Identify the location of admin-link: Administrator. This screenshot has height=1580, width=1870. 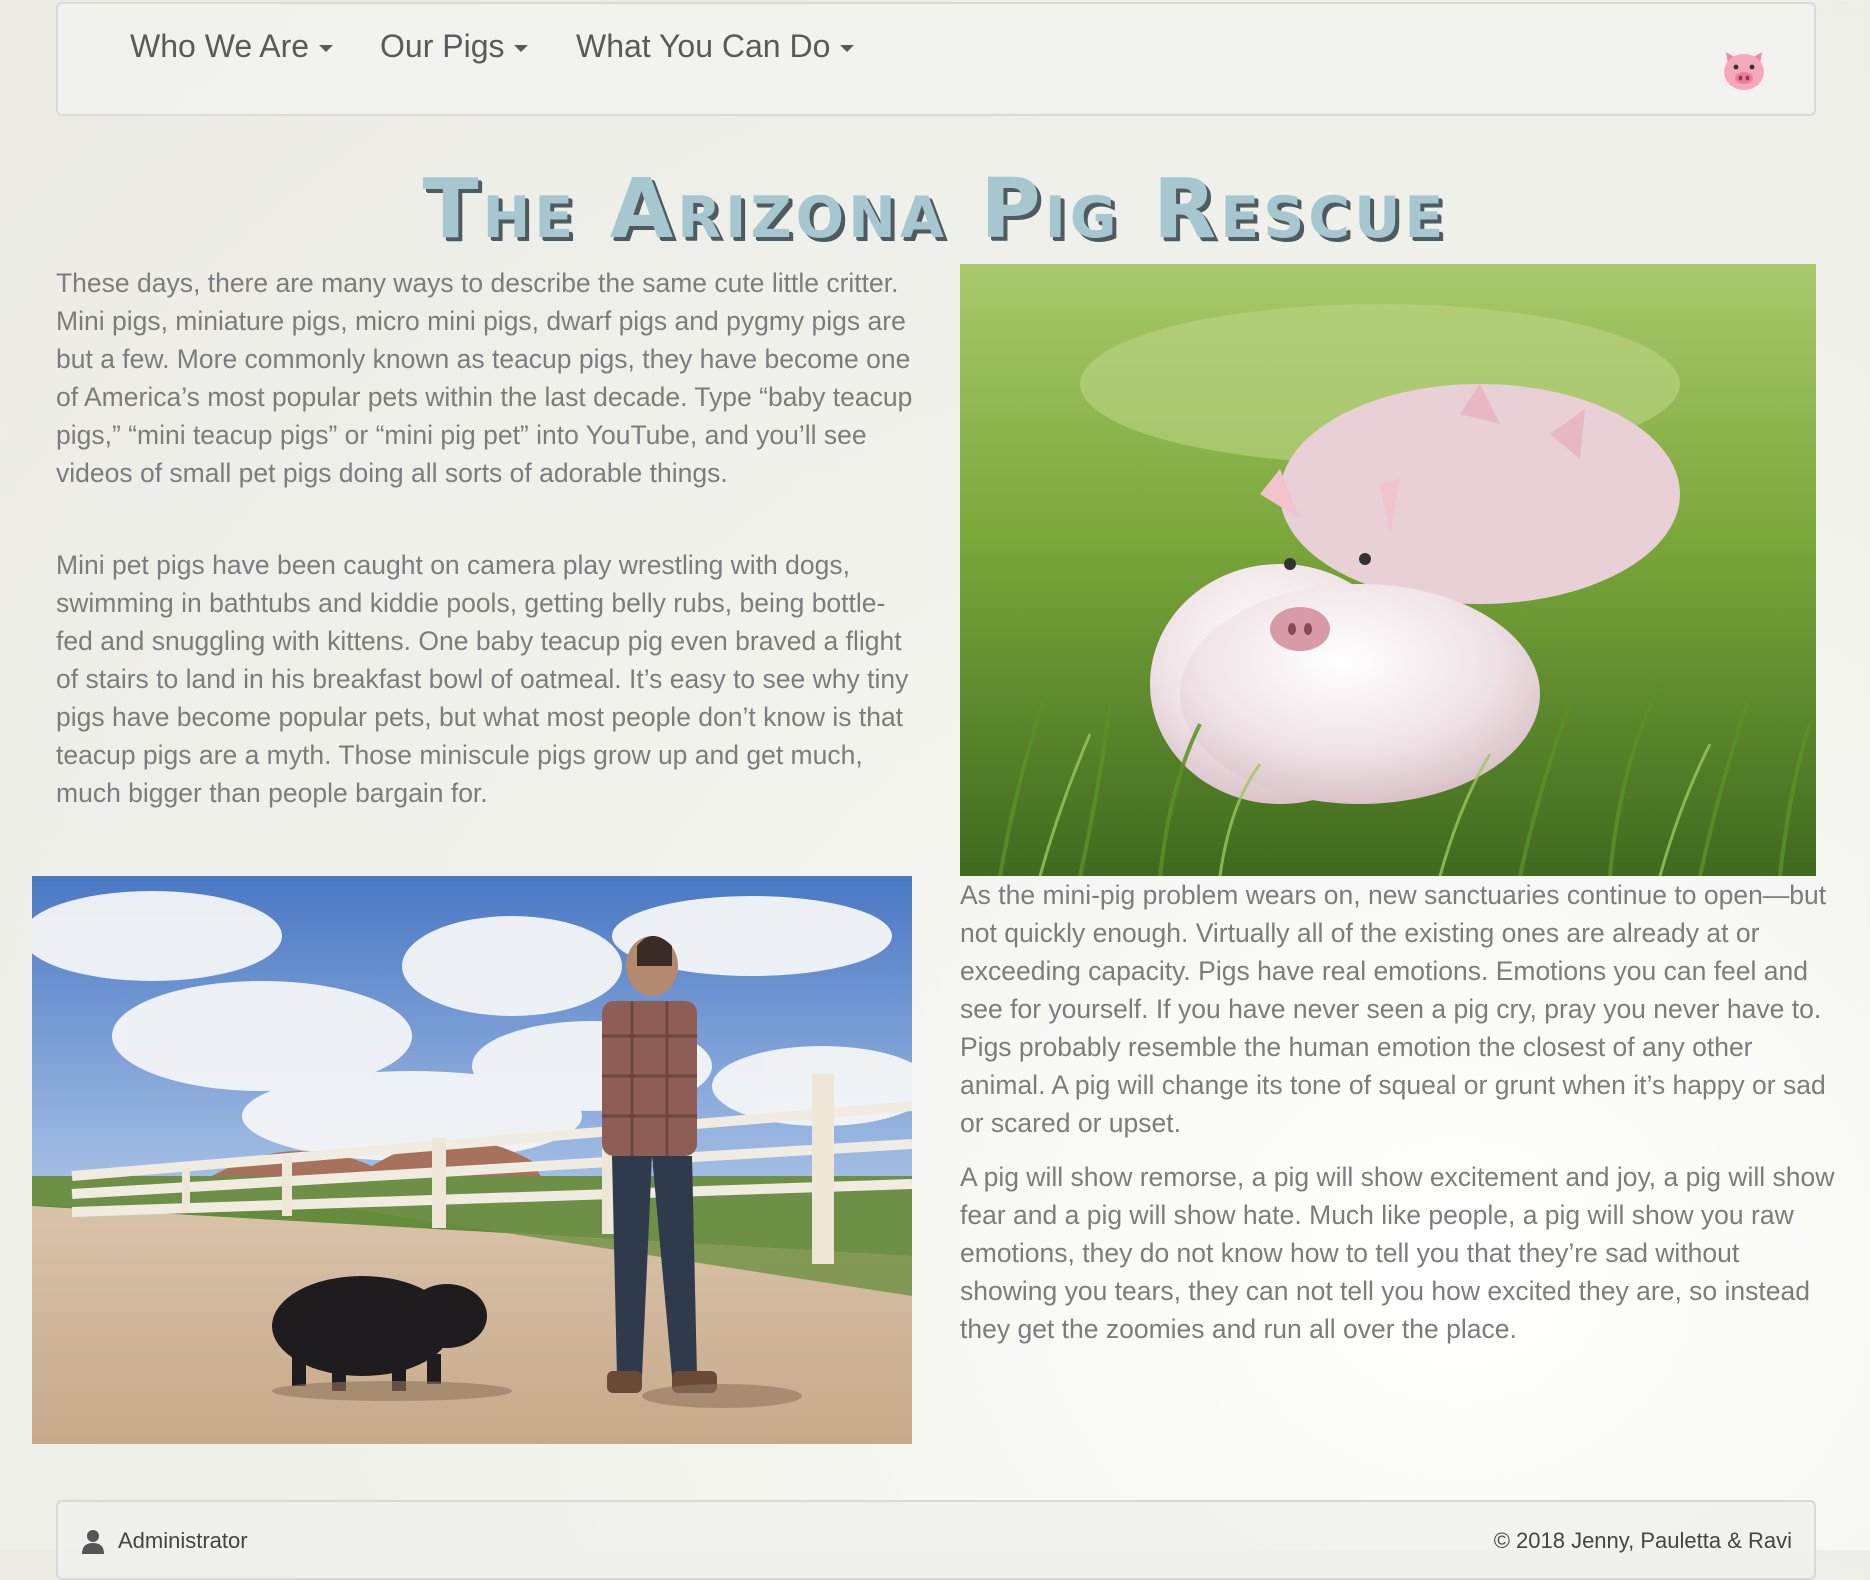
(164, 1541).